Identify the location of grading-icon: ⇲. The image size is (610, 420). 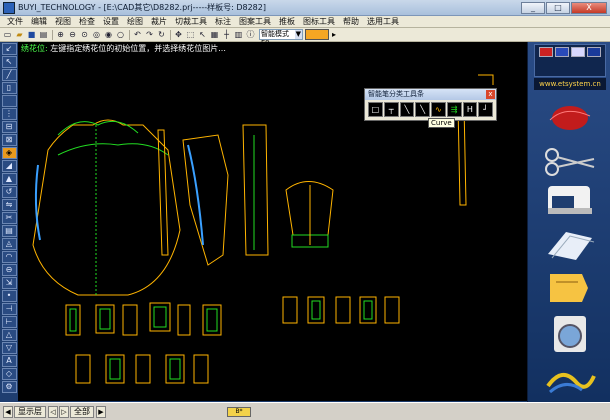
(9, 283).